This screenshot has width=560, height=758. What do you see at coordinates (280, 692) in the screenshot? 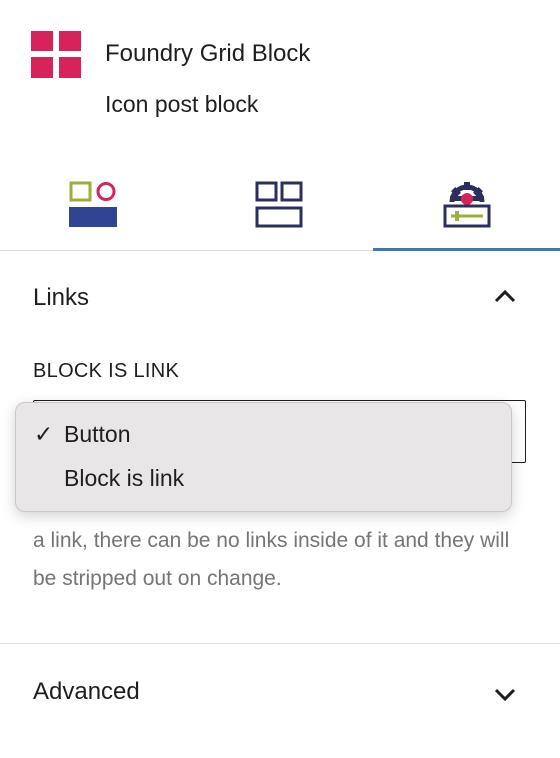
I see `advanced-panel-toggle: Advanced` at bounding box center [280, 692].